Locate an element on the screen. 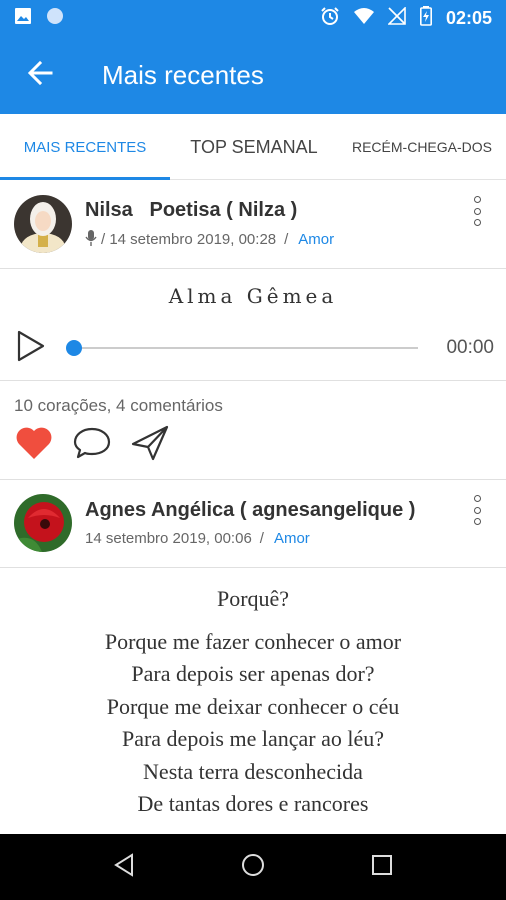 The height and width of the screenshot is (900, 506). tab-top-semanal: TOP SEMANAL is located at coordinates (254, 147).